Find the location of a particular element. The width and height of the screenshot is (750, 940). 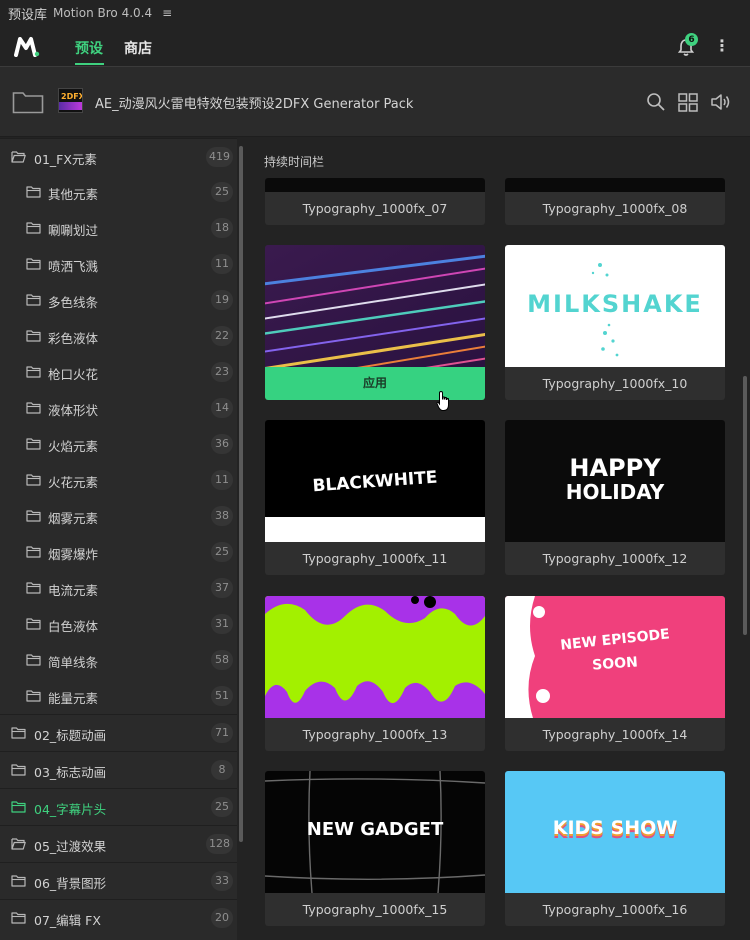

thumbnail-text: HAPPY is located at coordinates (615, 468).